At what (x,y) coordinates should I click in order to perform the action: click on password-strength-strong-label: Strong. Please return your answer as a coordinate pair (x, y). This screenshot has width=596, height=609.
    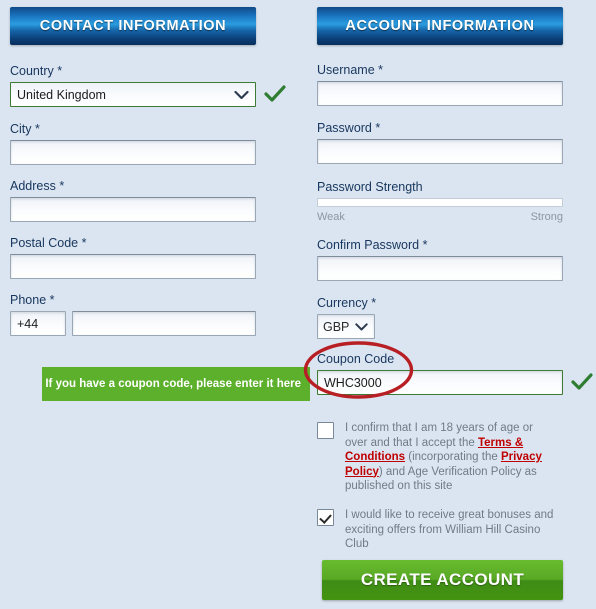
    Looking at the image, I should click on (546, 217).